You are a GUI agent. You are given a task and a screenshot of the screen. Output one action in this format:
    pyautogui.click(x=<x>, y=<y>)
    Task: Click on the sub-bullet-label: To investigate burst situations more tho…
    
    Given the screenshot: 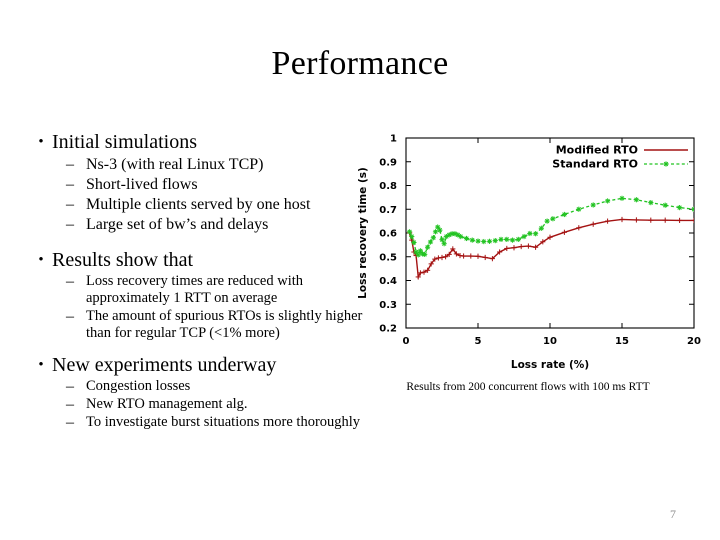 What is the action you would take?
    pyautogui.click(x=223, y=422)
    